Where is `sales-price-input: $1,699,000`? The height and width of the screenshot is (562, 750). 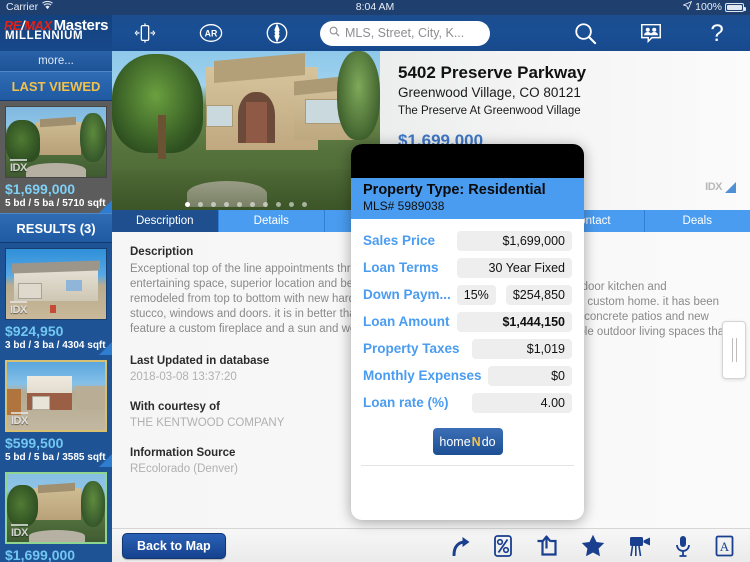 sales-price-input: $1,699,000 is located at coordinates (514, 240).